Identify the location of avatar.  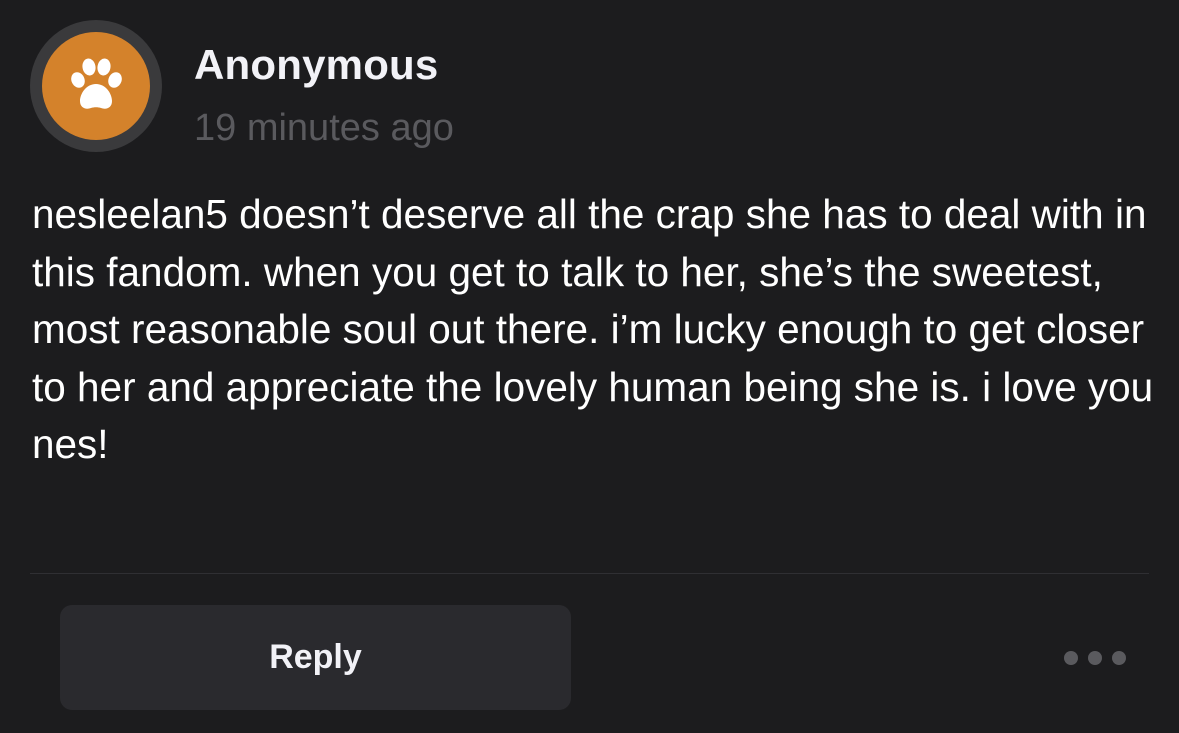
(96, 86).